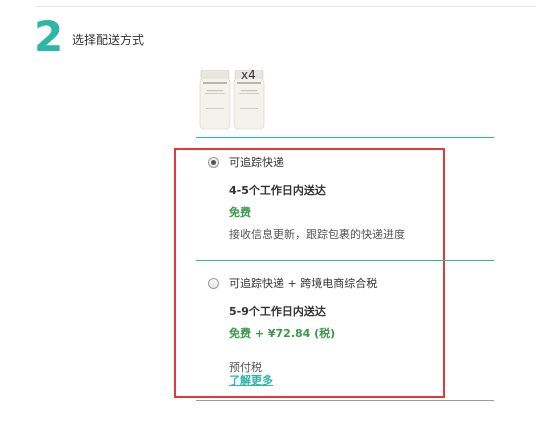  Describe the element at coordinates (277, 311) in the screenshot. I see `delivery-eta: 5-9个工作日内送达` at that location.